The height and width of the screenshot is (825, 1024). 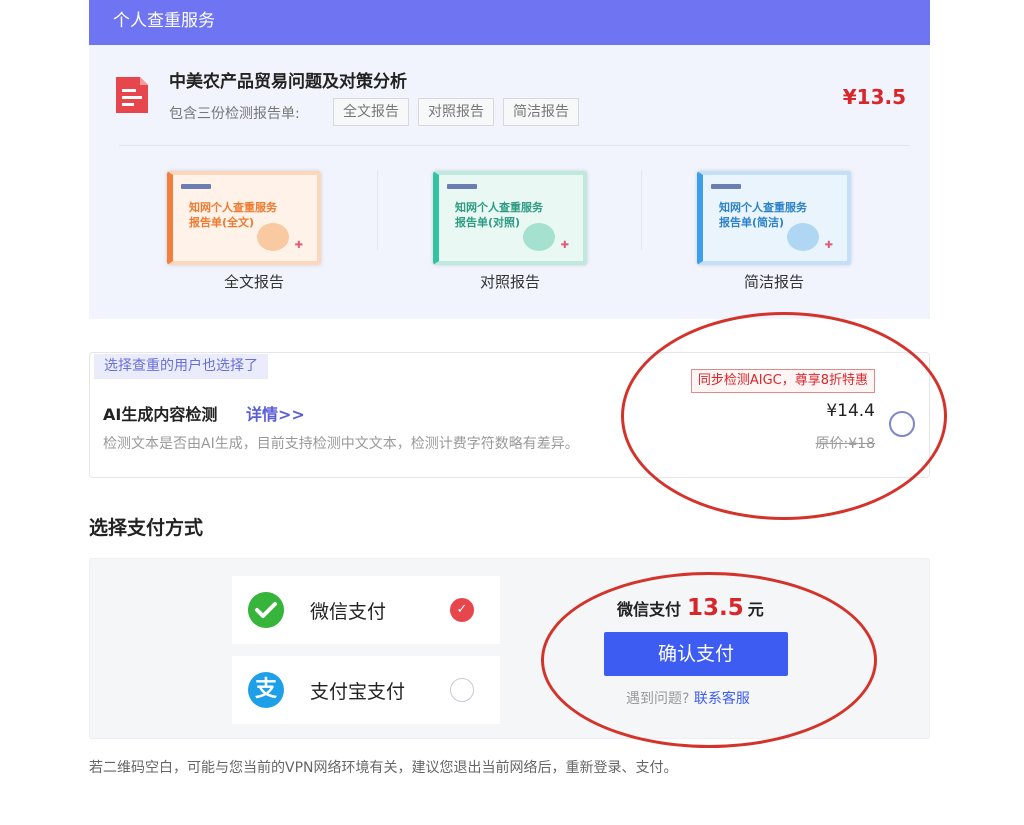 What do you see at coordinates (371, 112) in the screenshot?
I see `report-chip-full: 全文报告` at bounding box center [371, 112].